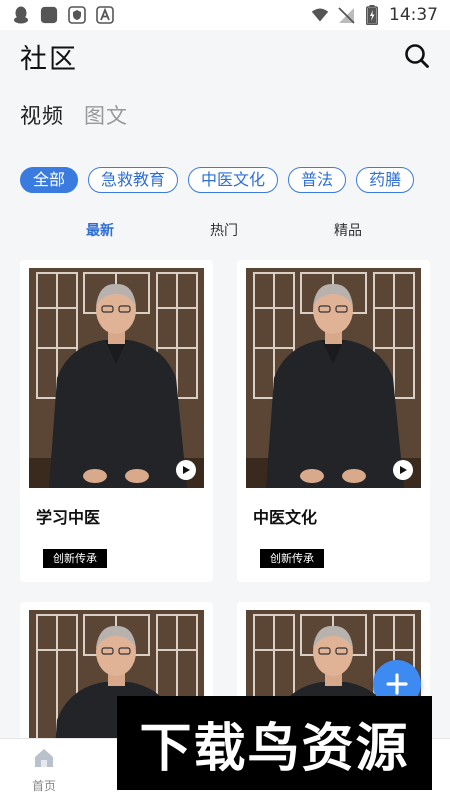  I want to click on nav-label-home: 首页, so click(43, 786).